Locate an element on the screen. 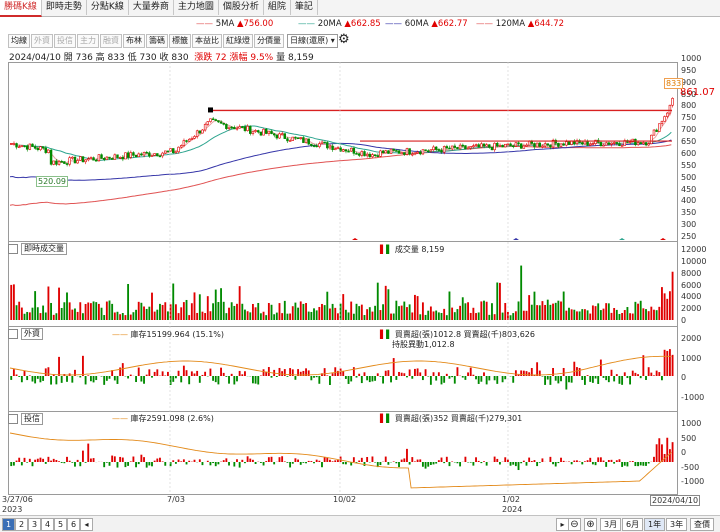  page-3-button: 3 is located at coordinates (34, 524).